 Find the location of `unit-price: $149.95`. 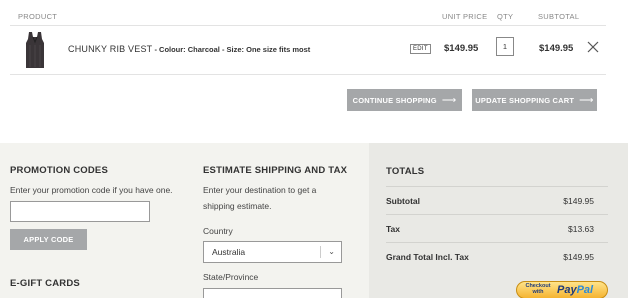

unit-price: $149.95 is located at coordinates (461, 48).